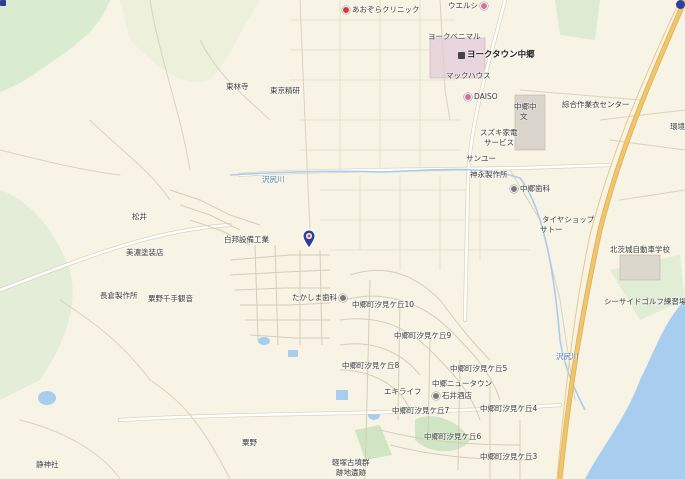 This screenshot has height=479, width=685. I want to click on label-shiomigaoka4: 中郷町汐見ケ丘4, so click(509, 408).